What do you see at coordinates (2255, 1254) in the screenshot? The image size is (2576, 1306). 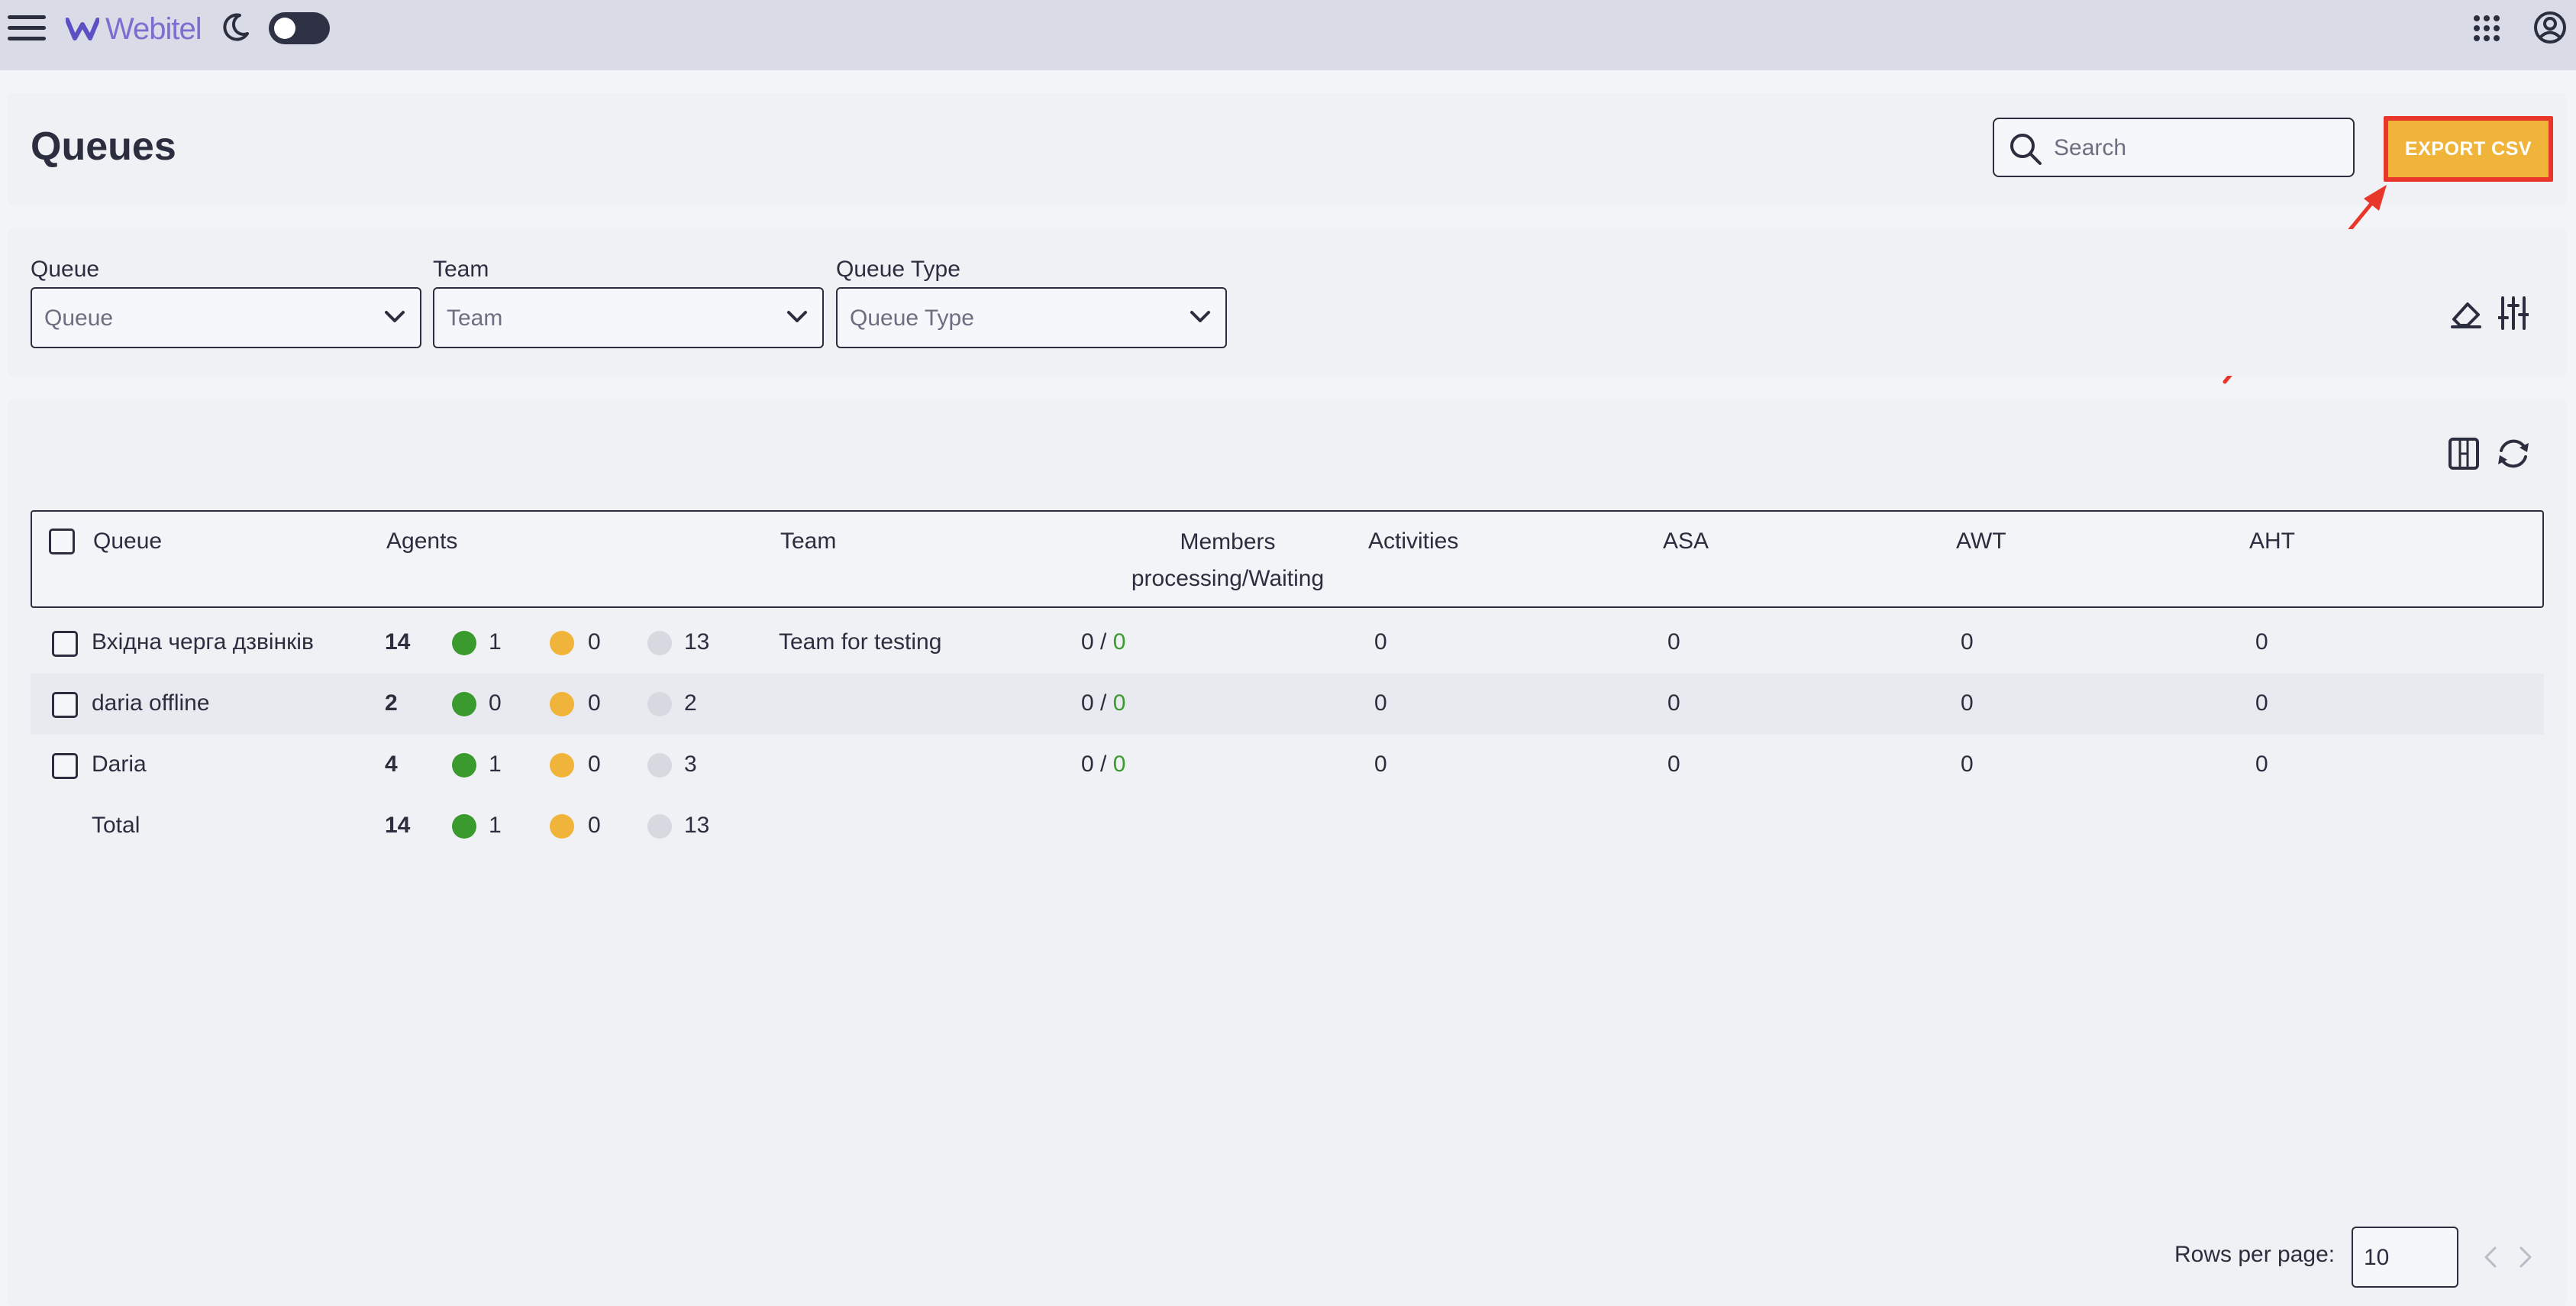 I see `rows-per-page-label: Rows per page:` at bounding box center [2255, 1254].